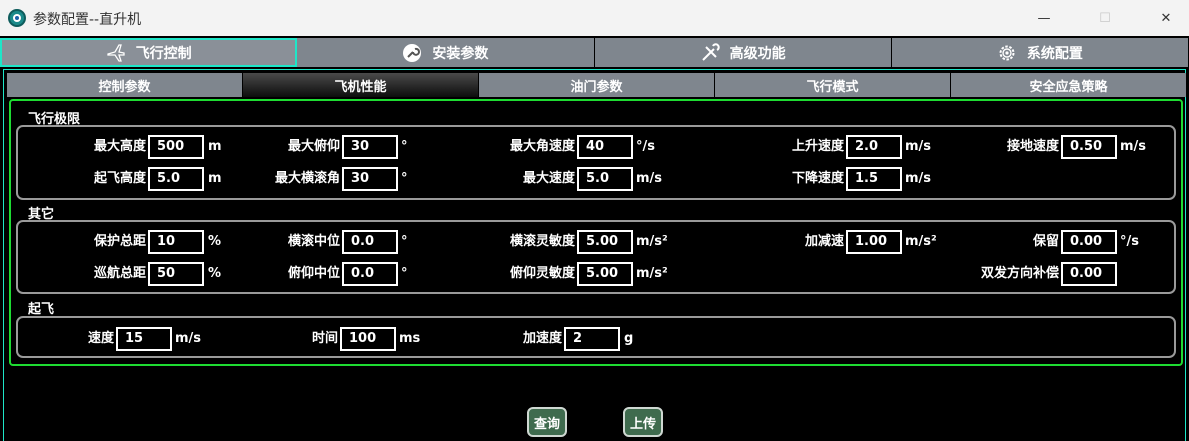  I want to click on tools-icon, so click(710, 51).